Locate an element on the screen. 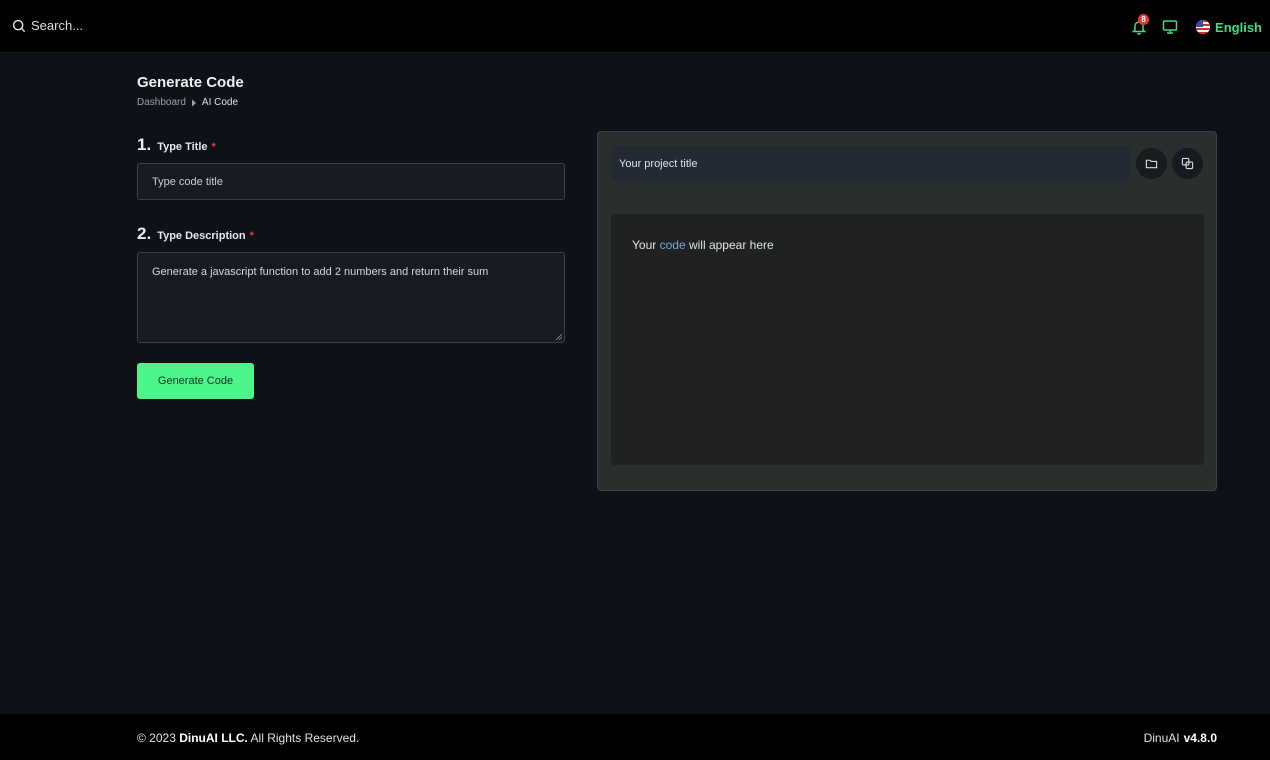 This screenshot has height=760, width=1270. step-title-heading: 1. Type Title * is located at coordinates (176, 145).